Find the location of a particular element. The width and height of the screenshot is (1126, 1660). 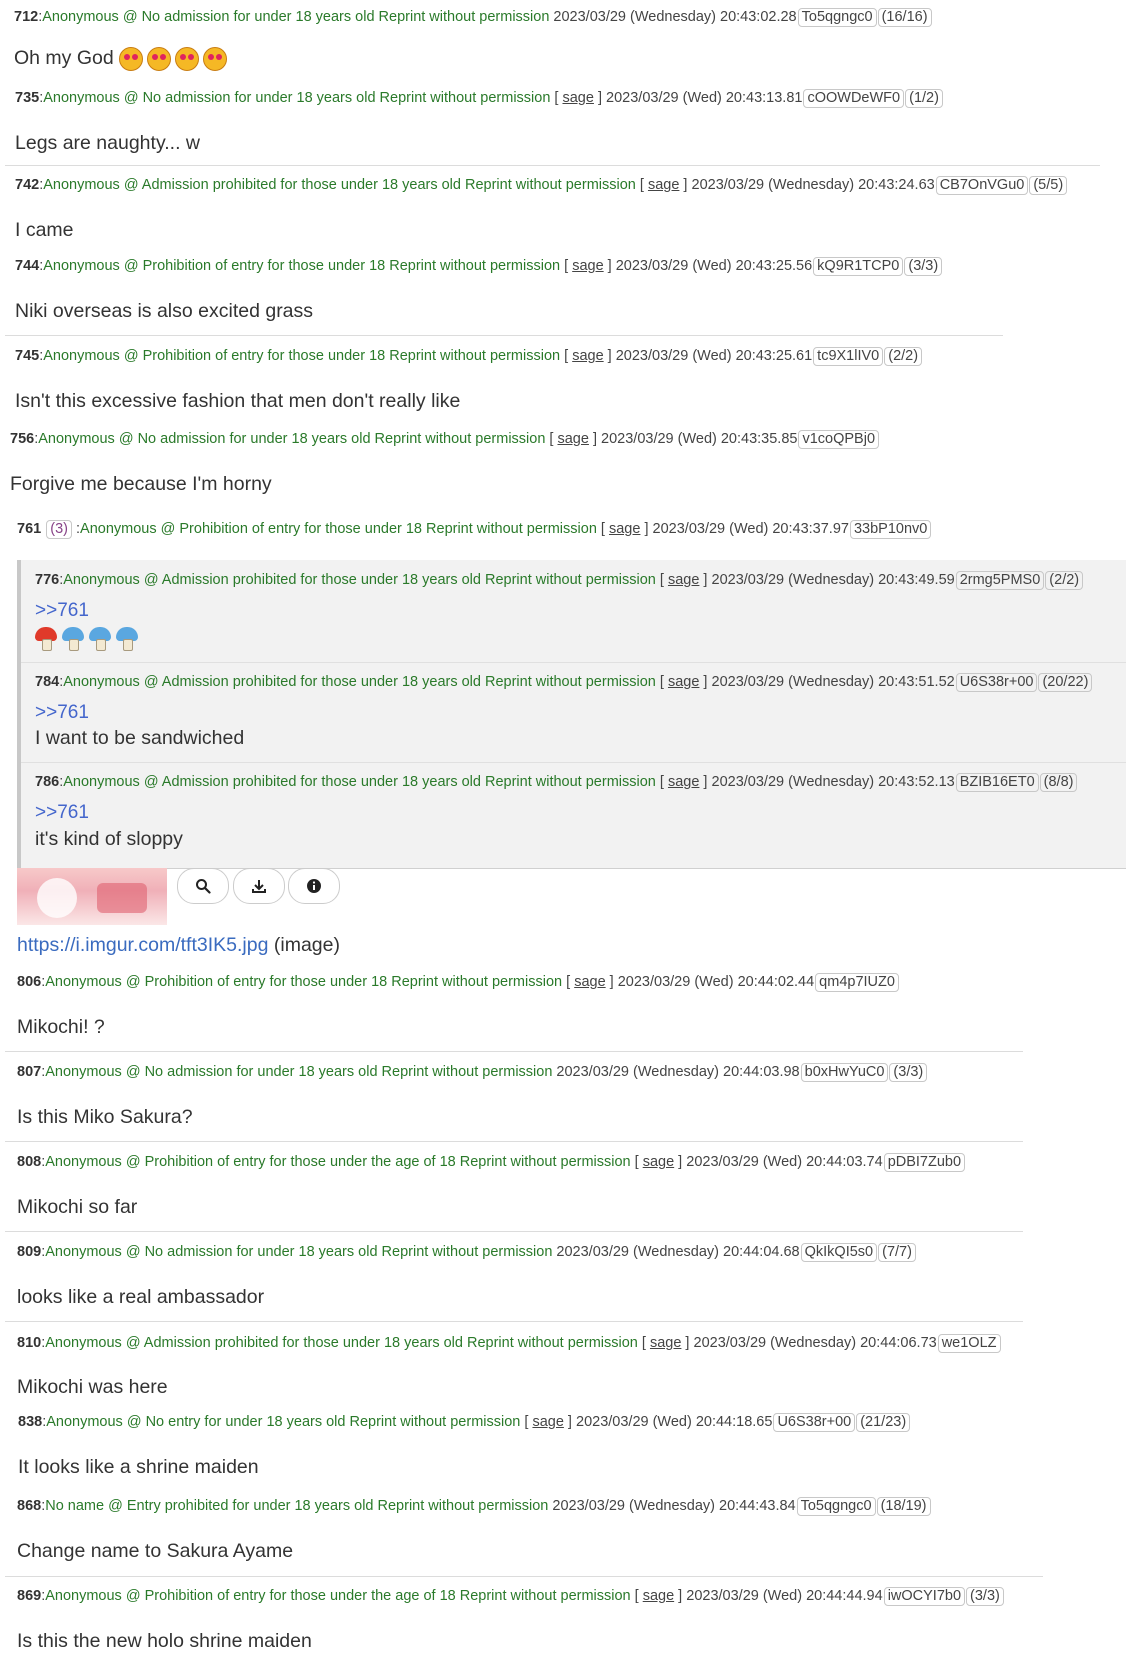

image-info-button is located at coordinates (314, 886).